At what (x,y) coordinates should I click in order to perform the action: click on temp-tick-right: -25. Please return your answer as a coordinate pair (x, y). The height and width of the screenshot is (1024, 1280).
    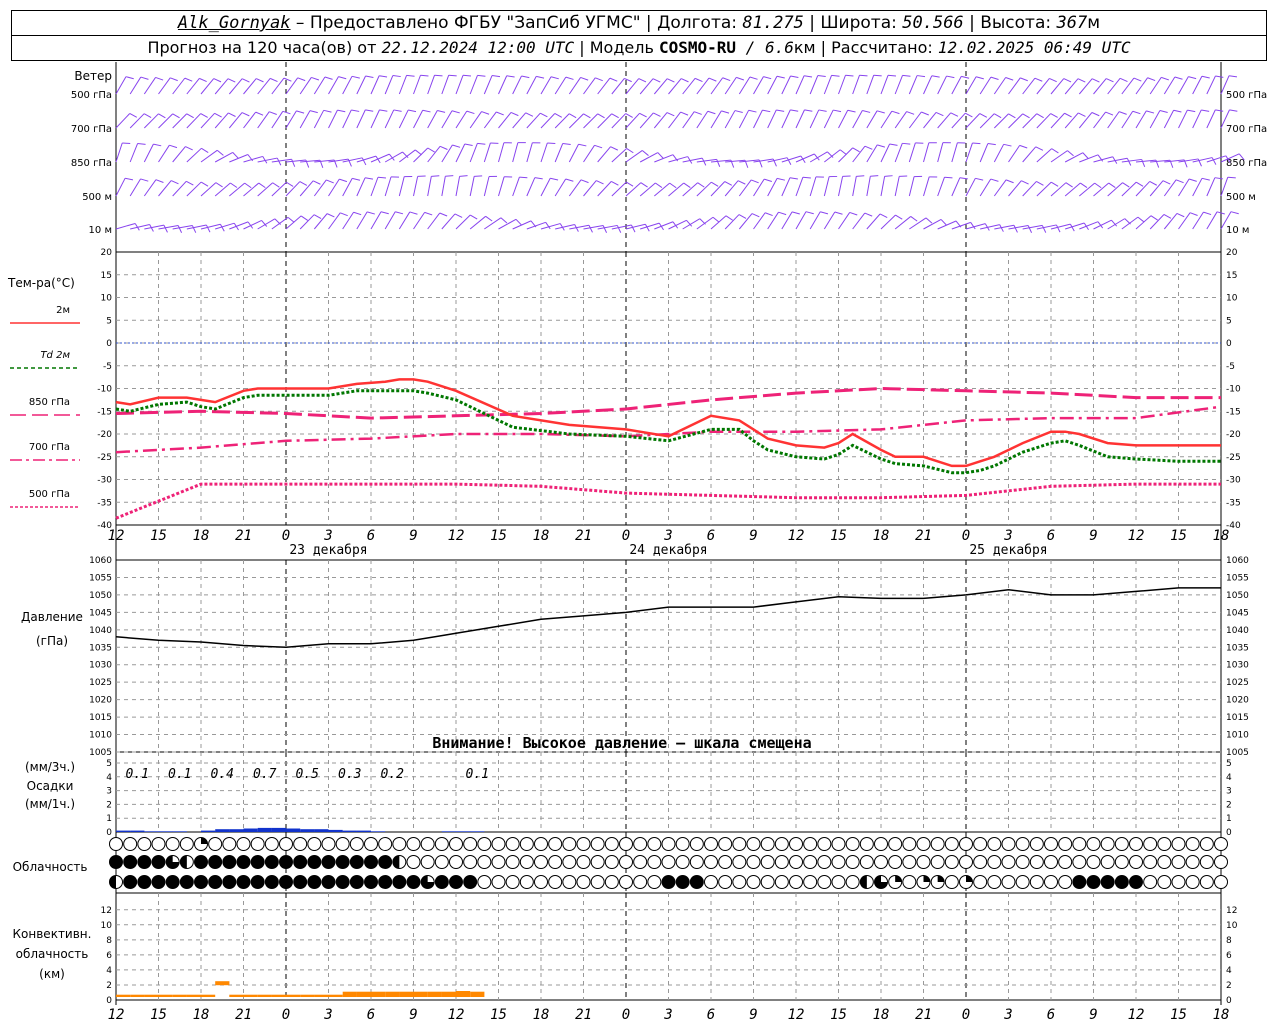
    Looking at the image, I should click on (1233, 458).